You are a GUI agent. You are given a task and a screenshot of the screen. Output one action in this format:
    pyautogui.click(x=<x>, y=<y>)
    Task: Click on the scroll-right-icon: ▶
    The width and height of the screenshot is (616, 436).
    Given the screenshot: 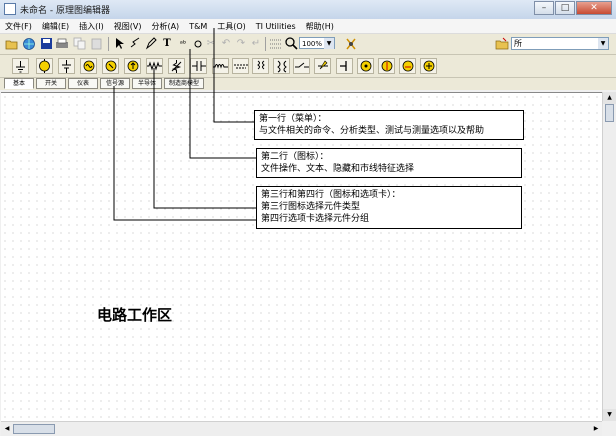 What is the action you would take?
    pyautogui.click(x=596, y=429)
    